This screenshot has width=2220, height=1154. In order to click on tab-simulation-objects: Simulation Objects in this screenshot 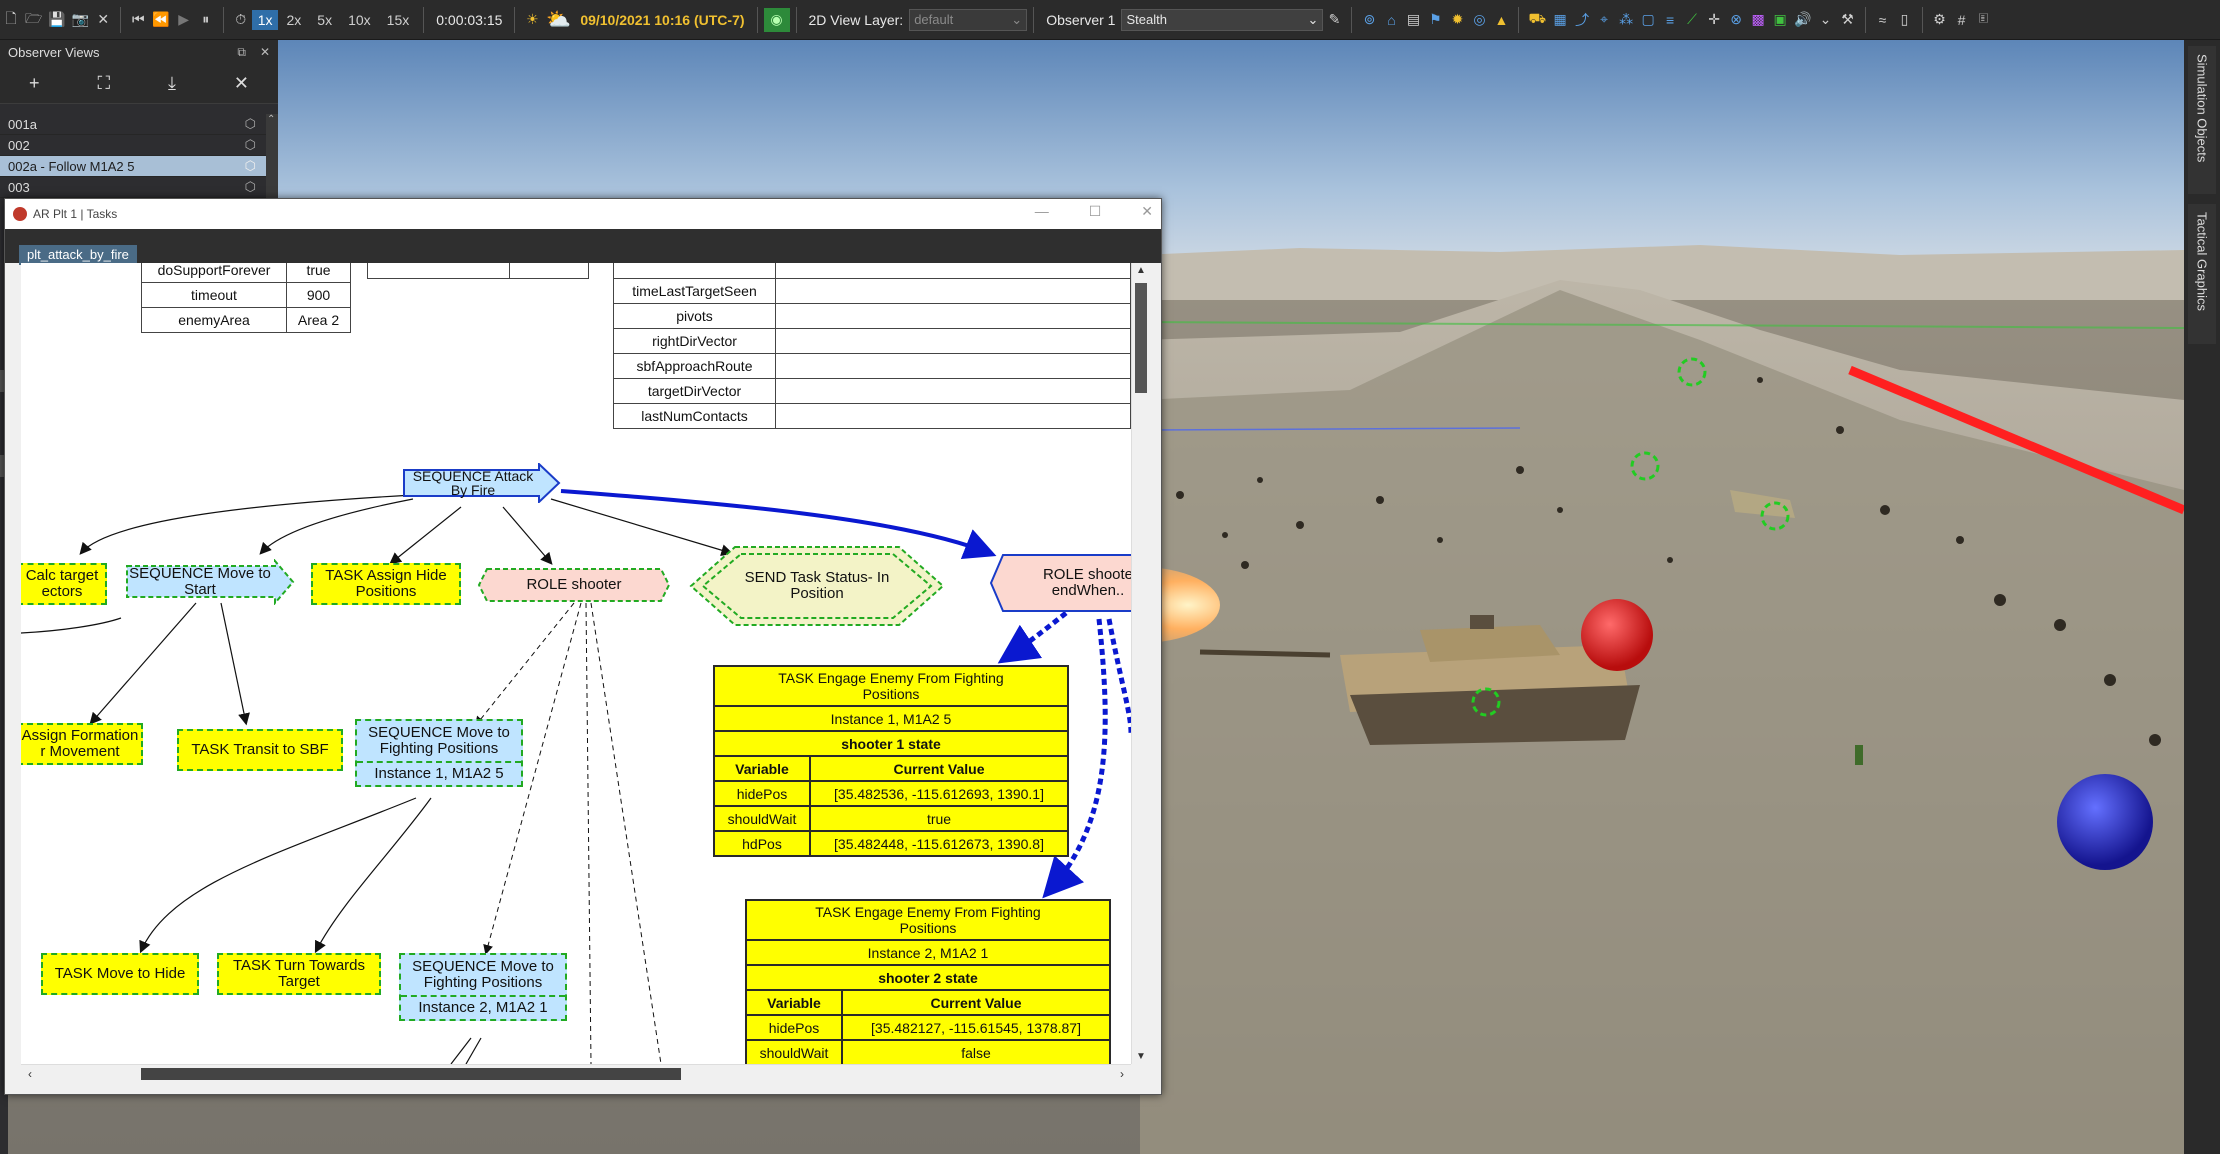, I will do `click(2202, 120)`.